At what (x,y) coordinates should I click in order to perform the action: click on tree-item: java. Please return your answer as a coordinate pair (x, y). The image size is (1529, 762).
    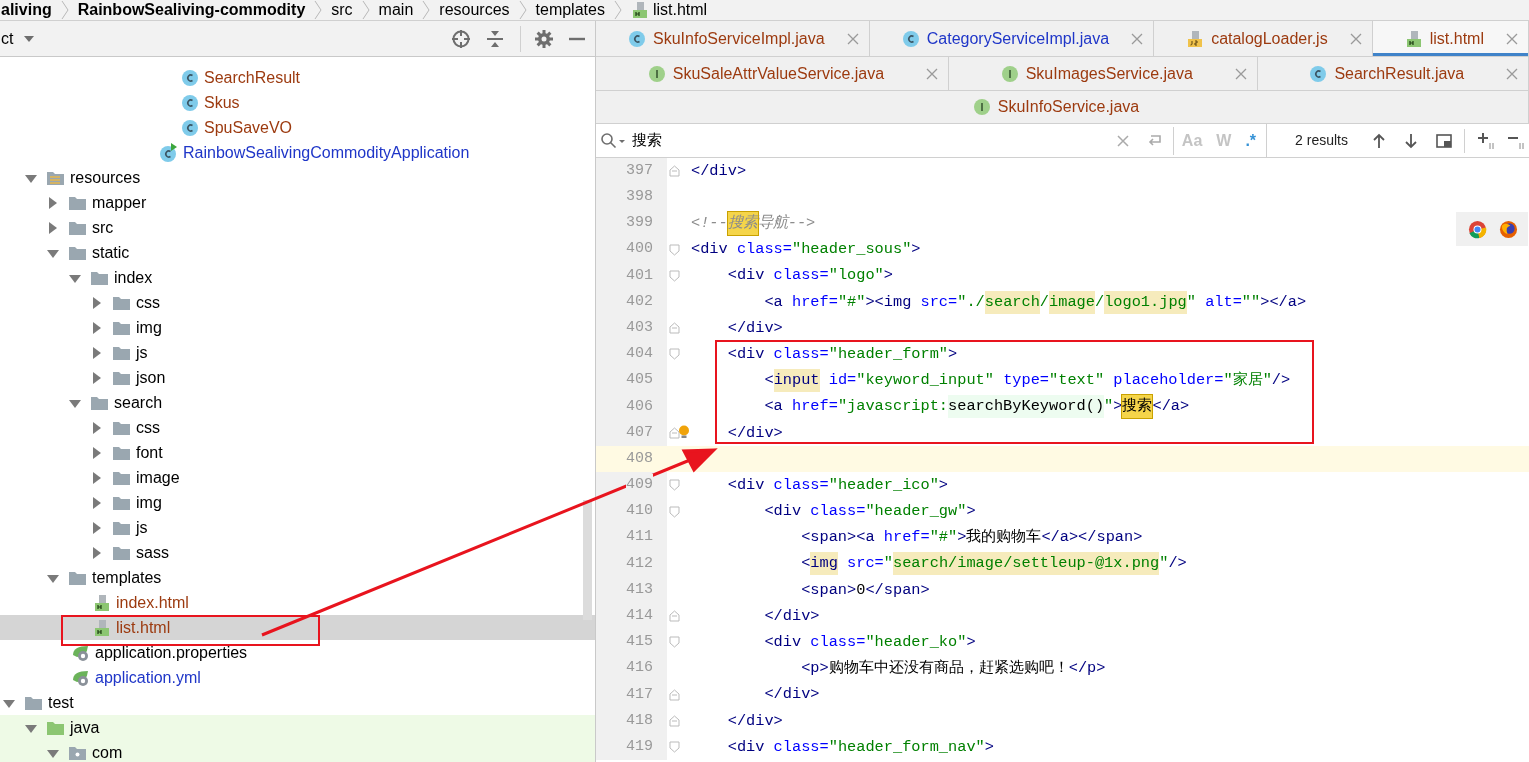
    Looking at the image, I should click on (297, 727).